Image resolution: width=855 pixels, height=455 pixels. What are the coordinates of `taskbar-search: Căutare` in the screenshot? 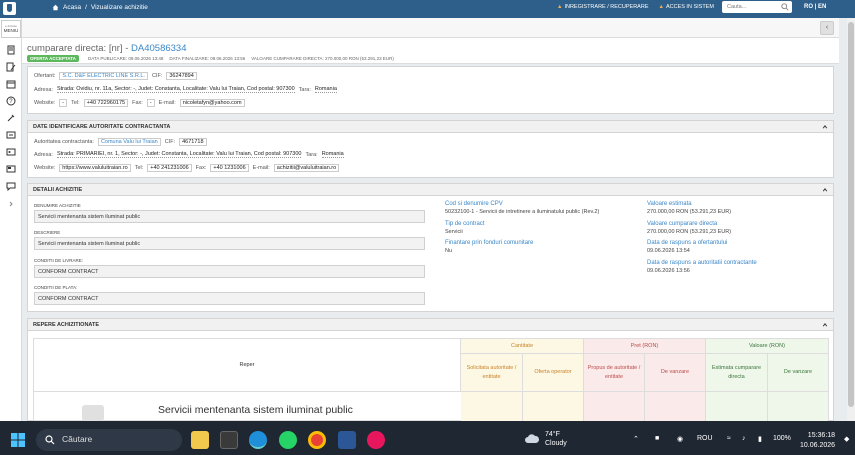 It's located at (109, 440).